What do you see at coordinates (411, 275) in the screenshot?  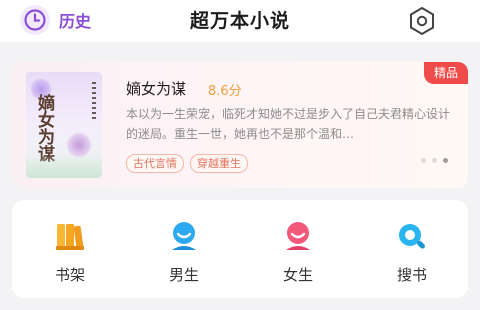 I see `category-label: 搜书` at bounding box center [411, 275].